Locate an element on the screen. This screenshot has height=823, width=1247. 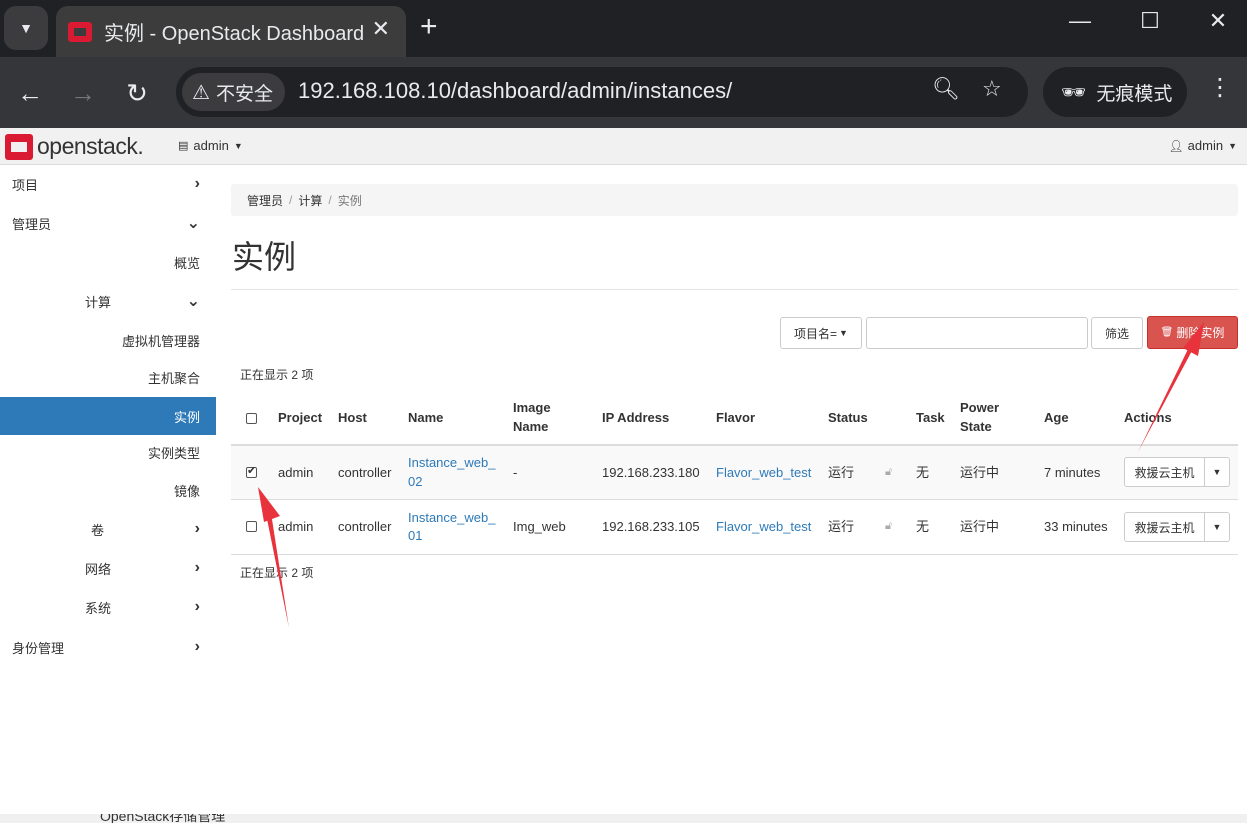
incognito-indicator: 🕶︎ 无痕模式 is located at coordinates (1115, 92).